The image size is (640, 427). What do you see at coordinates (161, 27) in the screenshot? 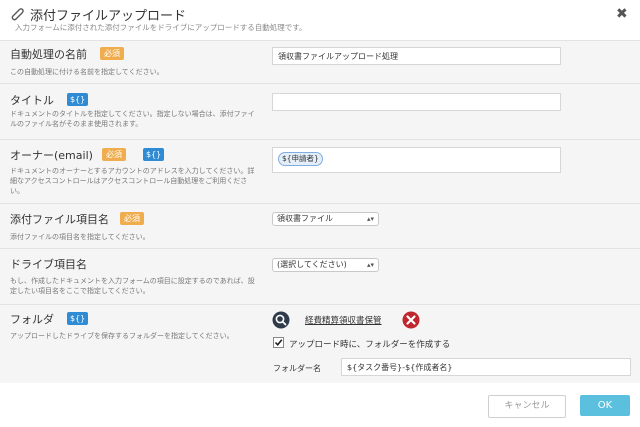
I see `dialog-subtitle: 入力フォームに添付された添付ファイルをドライブにアップロードする自動処理です。` at bounding box center [161, 27].